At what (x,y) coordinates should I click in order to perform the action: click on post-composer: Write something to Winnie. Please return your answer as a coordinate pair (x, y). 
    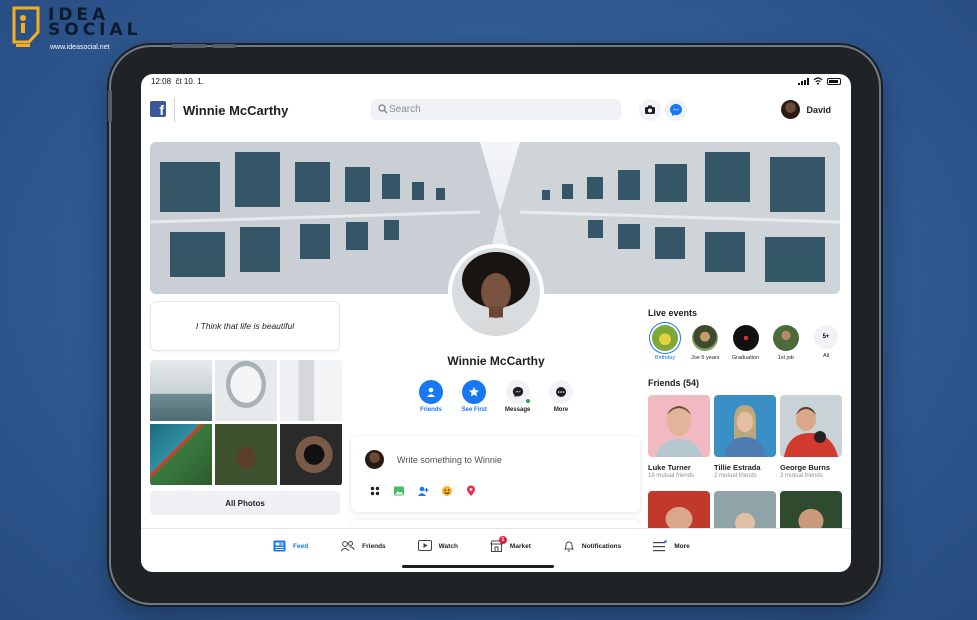
    Looking at the image, I should click on (495, 474).